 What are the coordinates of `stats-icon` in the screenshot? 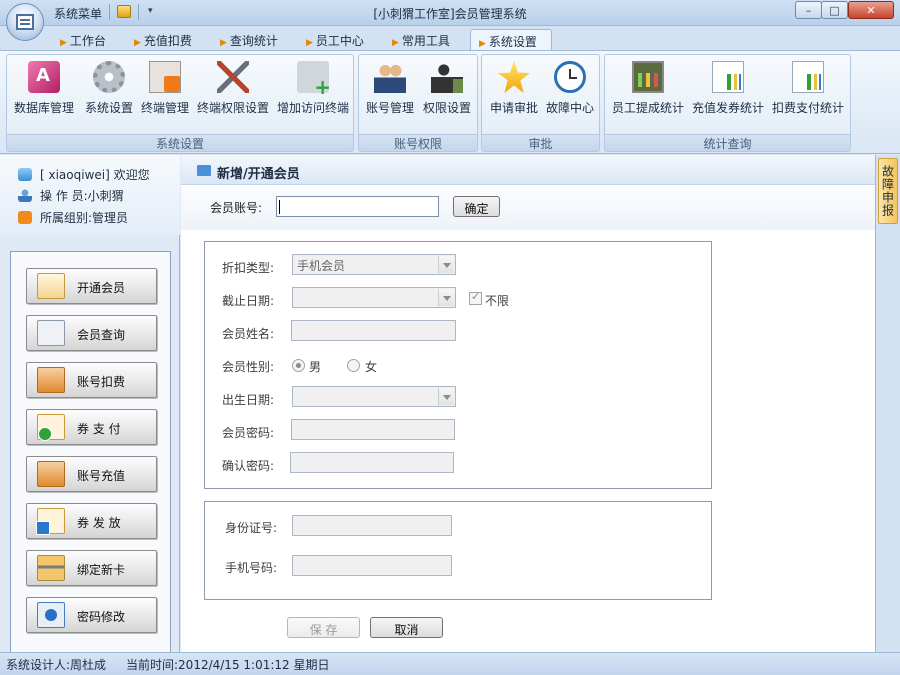 It's located at (648, 77).